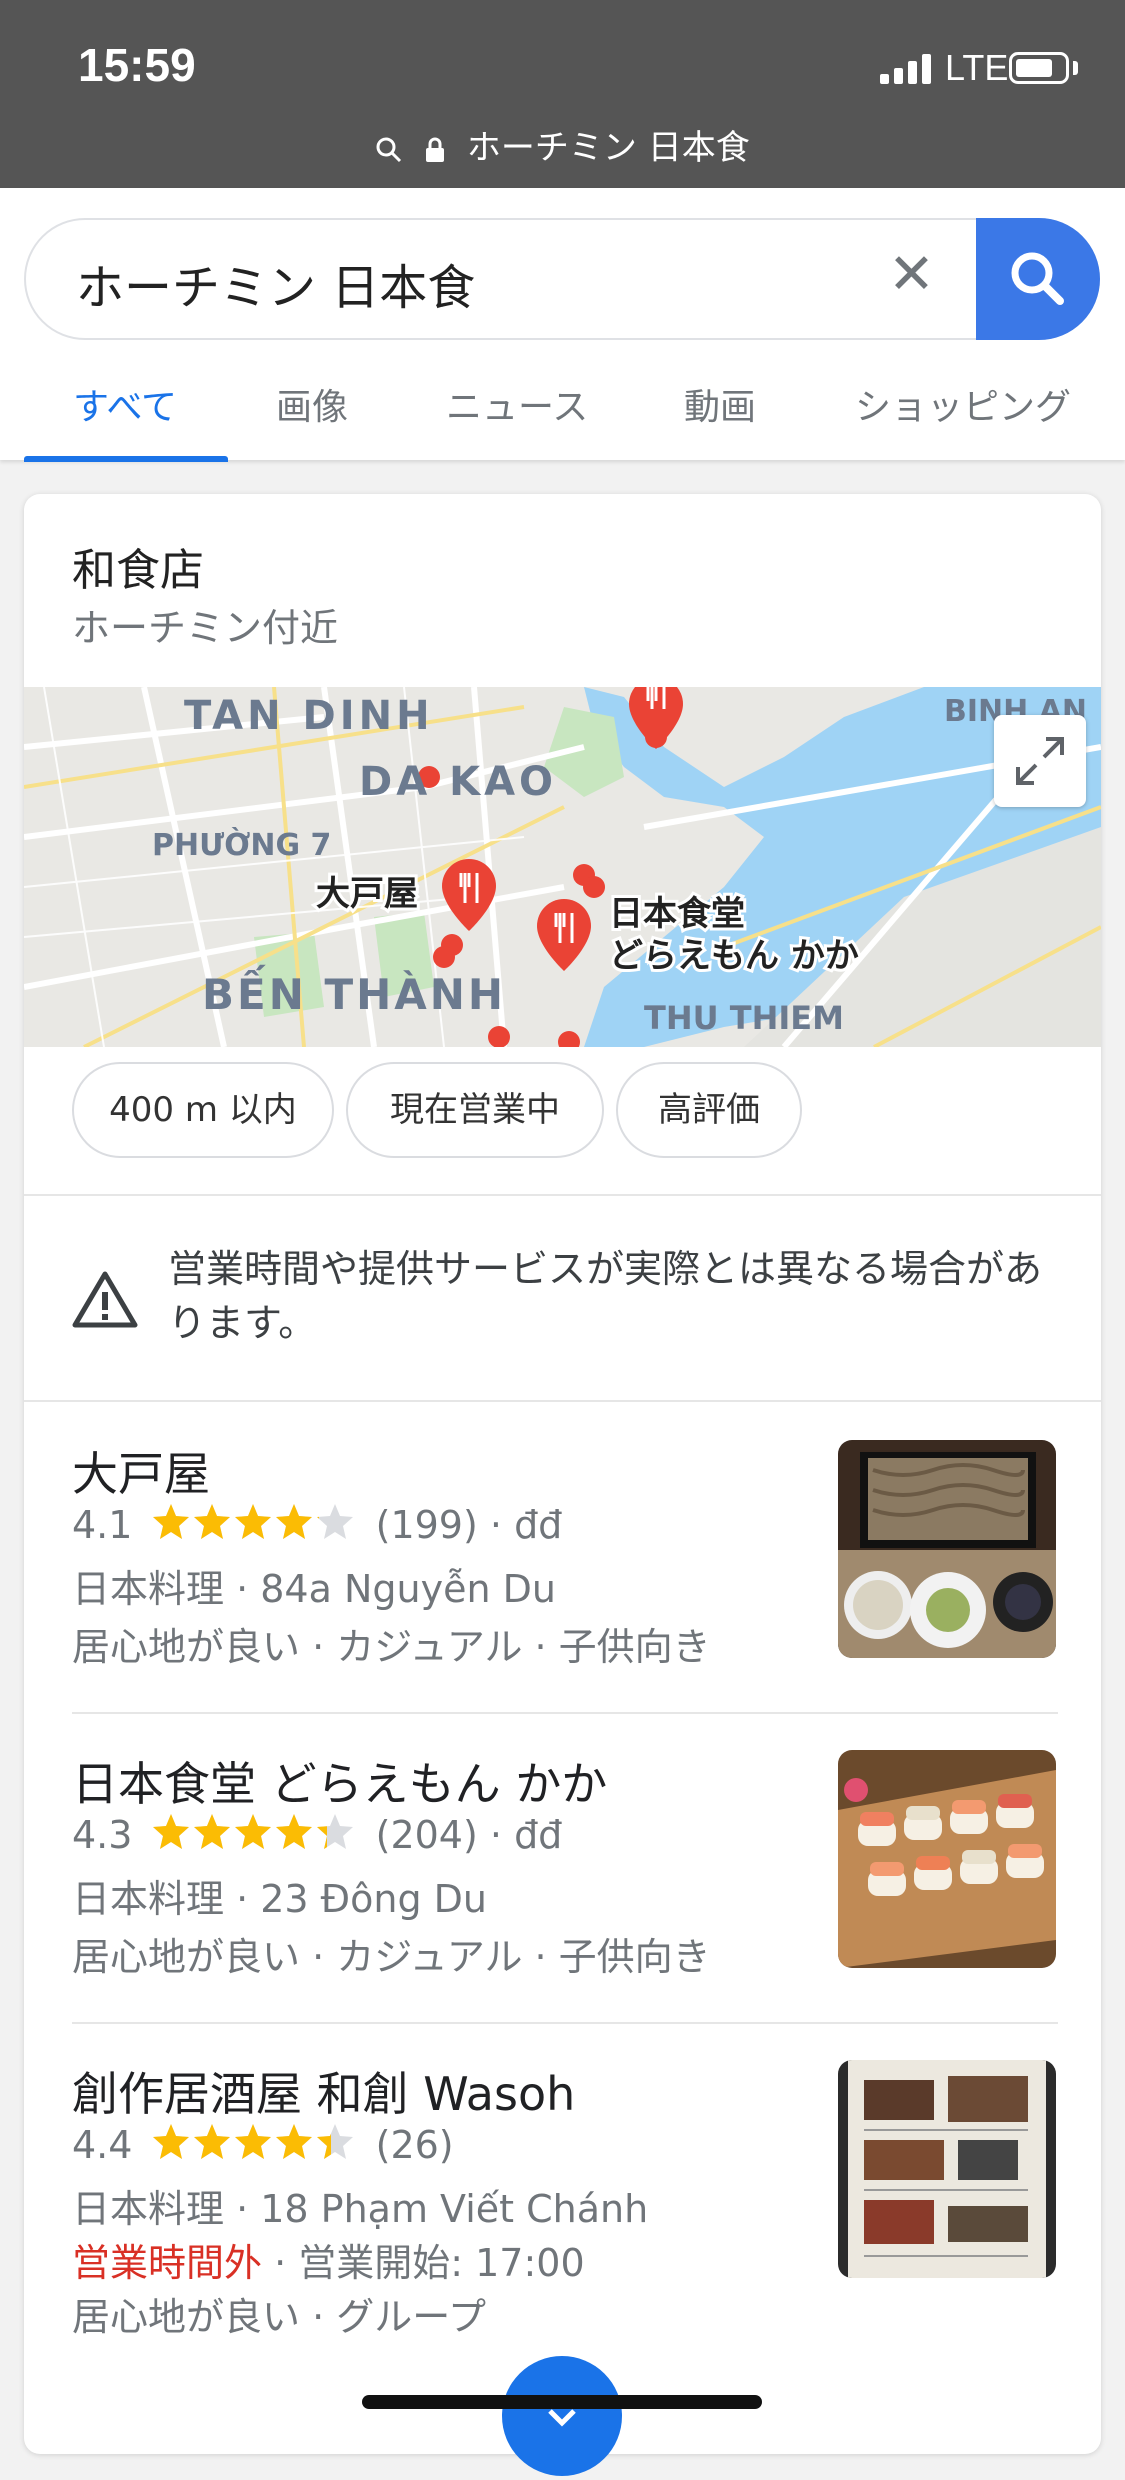 This screenshot has width=1125, height=2480. What do you see at coordinates (1039, 68) in the screenshot?
I see `battery-icon` at bounding box center [1039, 68].